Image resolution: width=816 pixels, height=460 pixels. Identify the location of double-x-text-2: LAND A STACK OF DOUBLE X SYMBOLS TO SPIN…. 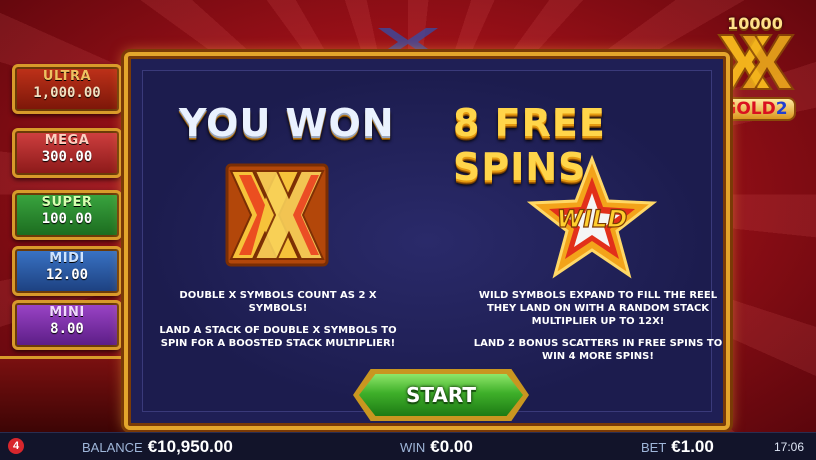
(278, 337).